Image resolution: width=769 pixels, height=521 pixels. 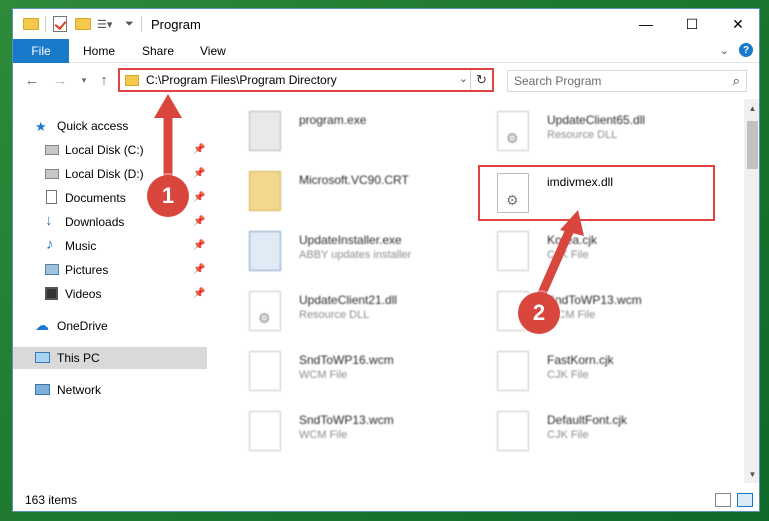 I want to click on star-icon: ★, so click(x=41, y=126).